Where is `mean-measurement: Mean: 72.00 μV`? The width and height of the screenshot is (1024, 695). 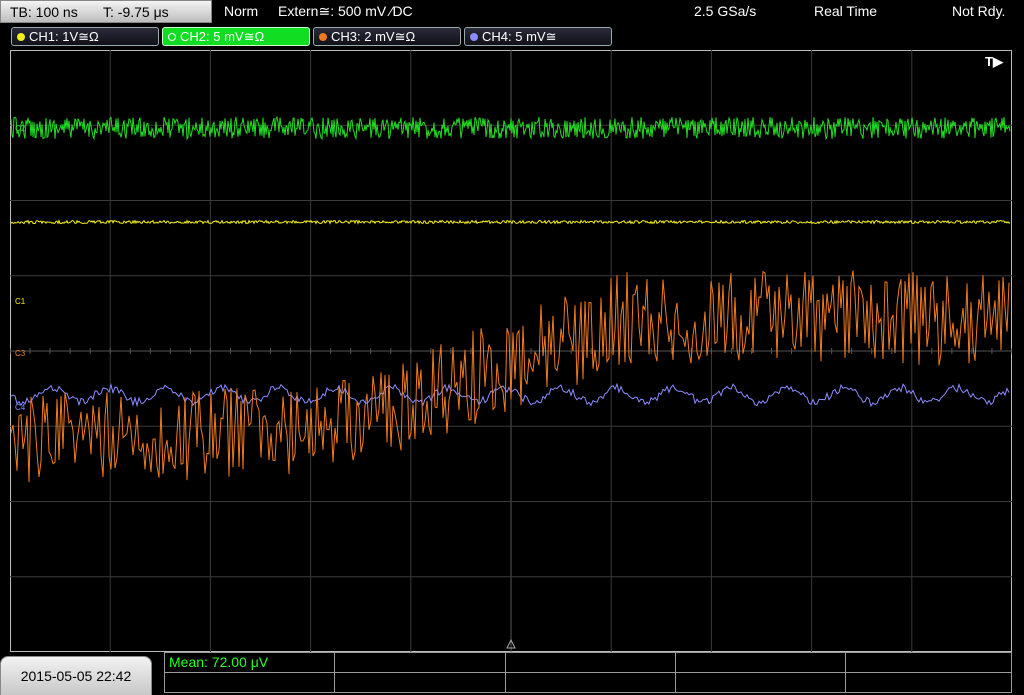
mean-measurement: Mean: 72.00 μV is located at coordinates (219, 662).